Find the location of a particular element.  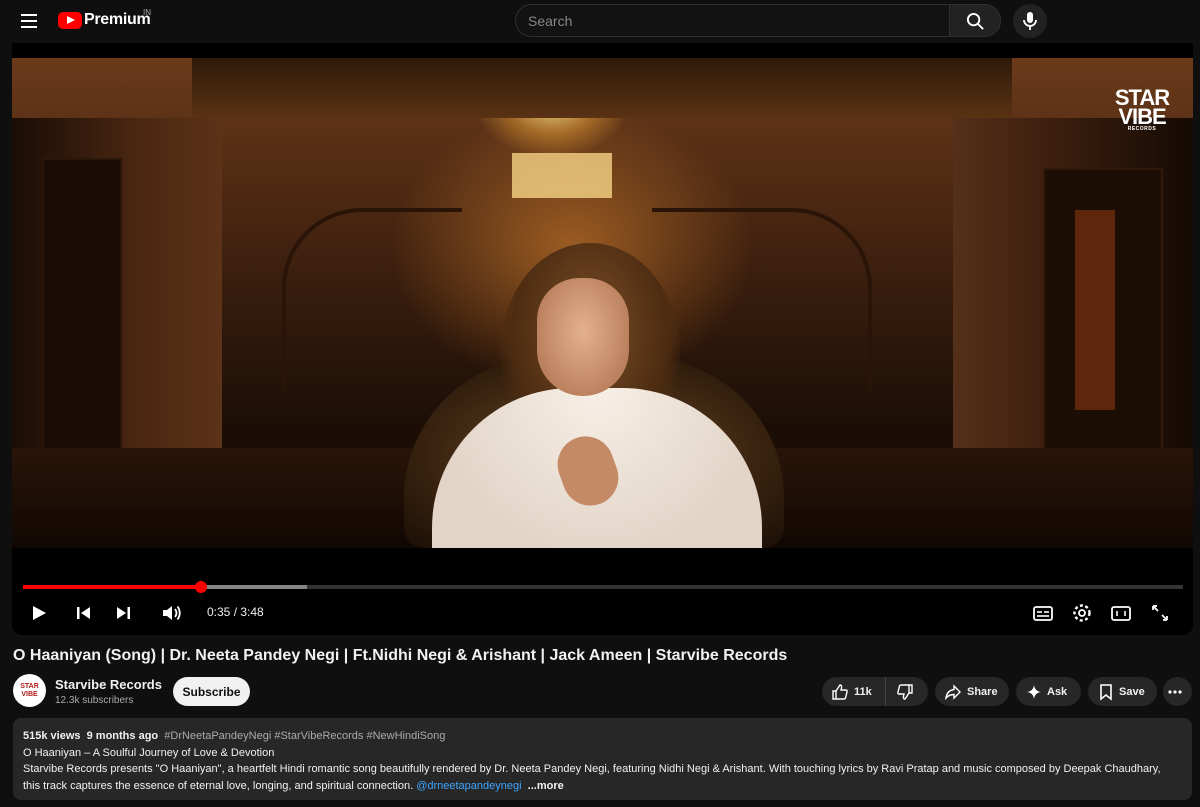

dislike-button is located at coordinates (907, 691).